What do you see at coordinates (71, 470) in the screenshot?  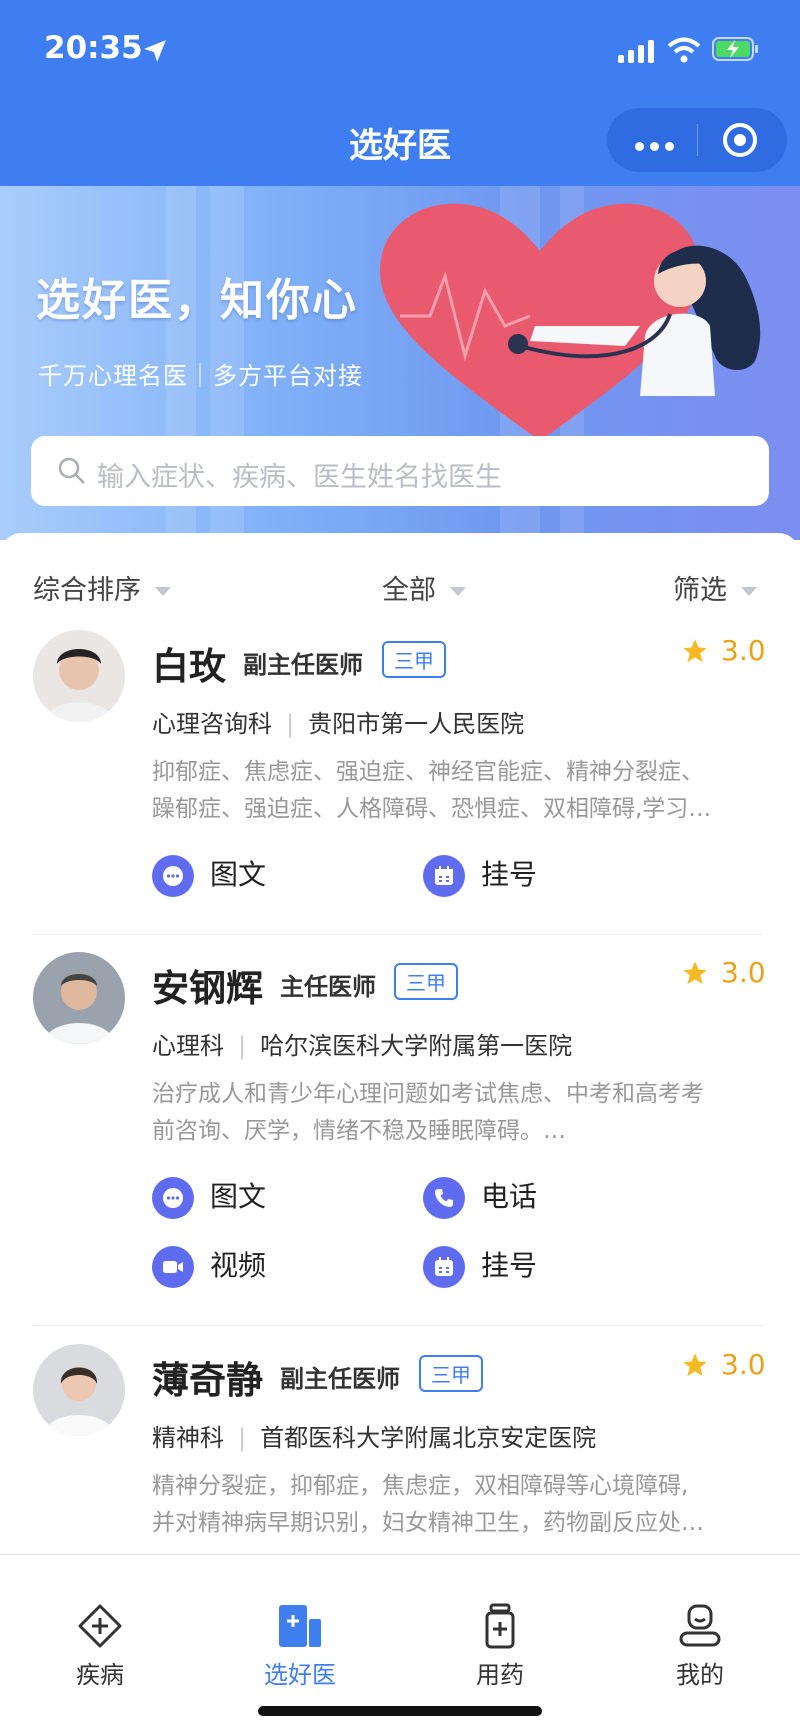 I see `search-icon` at bounding box center [71, 470].